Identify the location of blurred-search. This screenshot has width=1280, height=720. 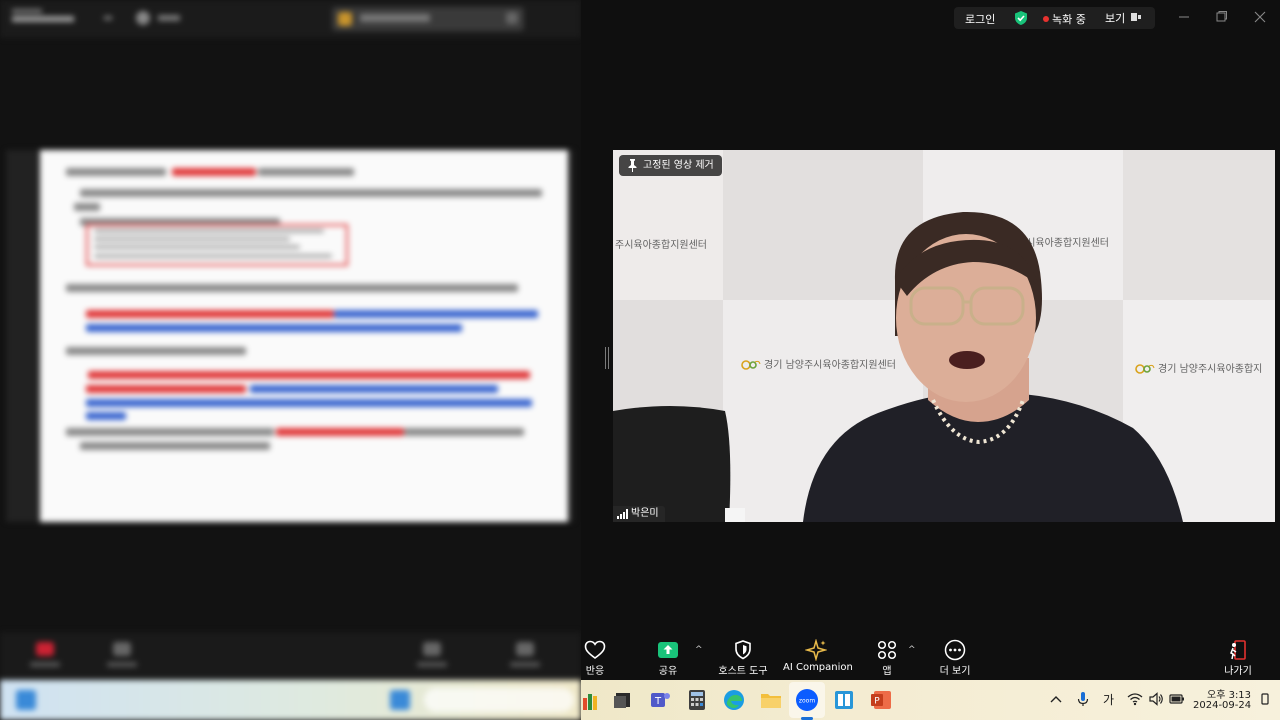
(428, 19).